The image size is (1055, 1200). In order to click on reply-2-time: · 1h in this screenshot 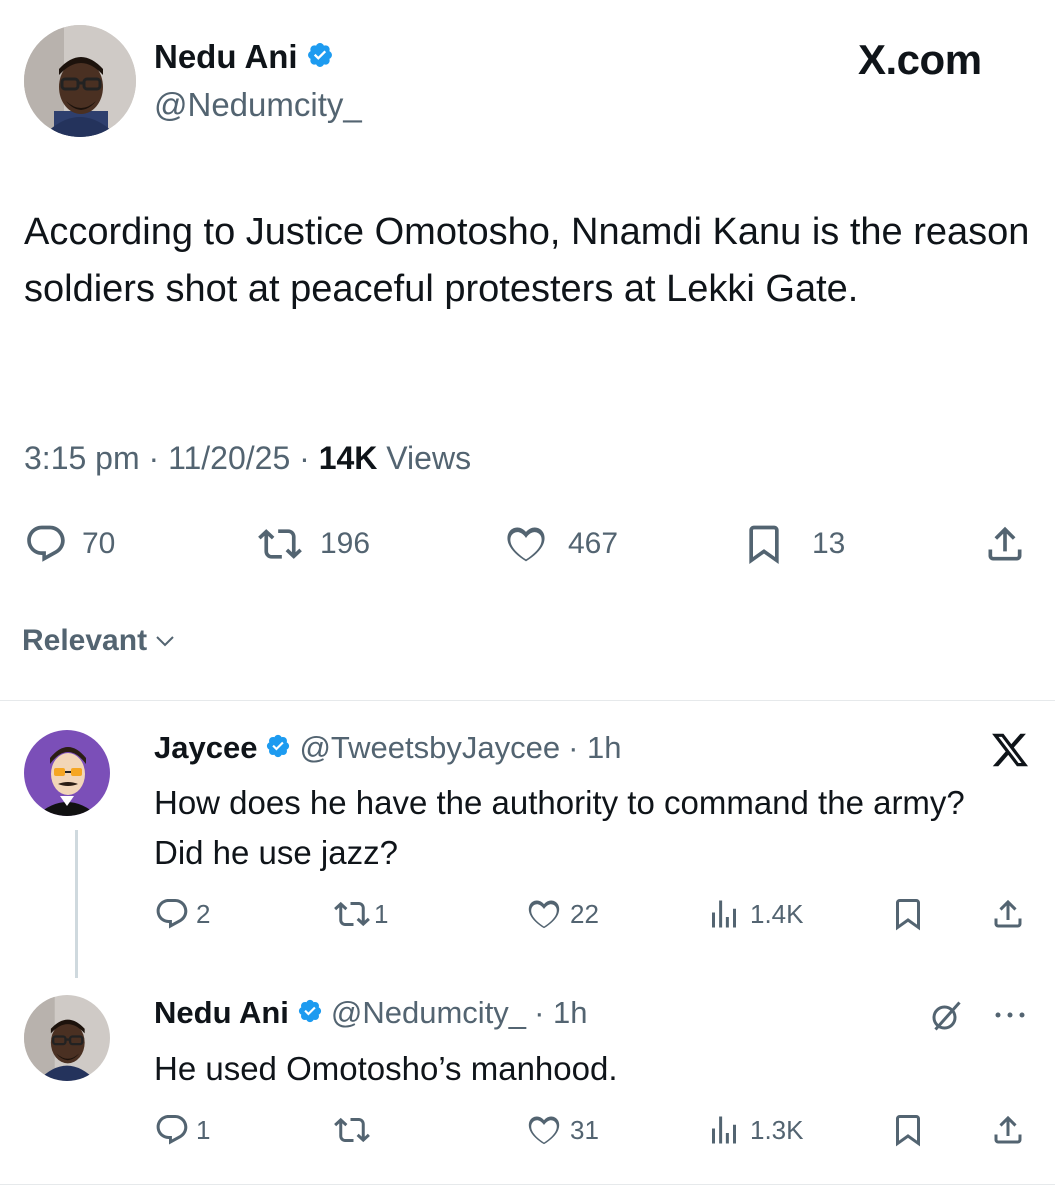, I will do `click(560, 1013)`.